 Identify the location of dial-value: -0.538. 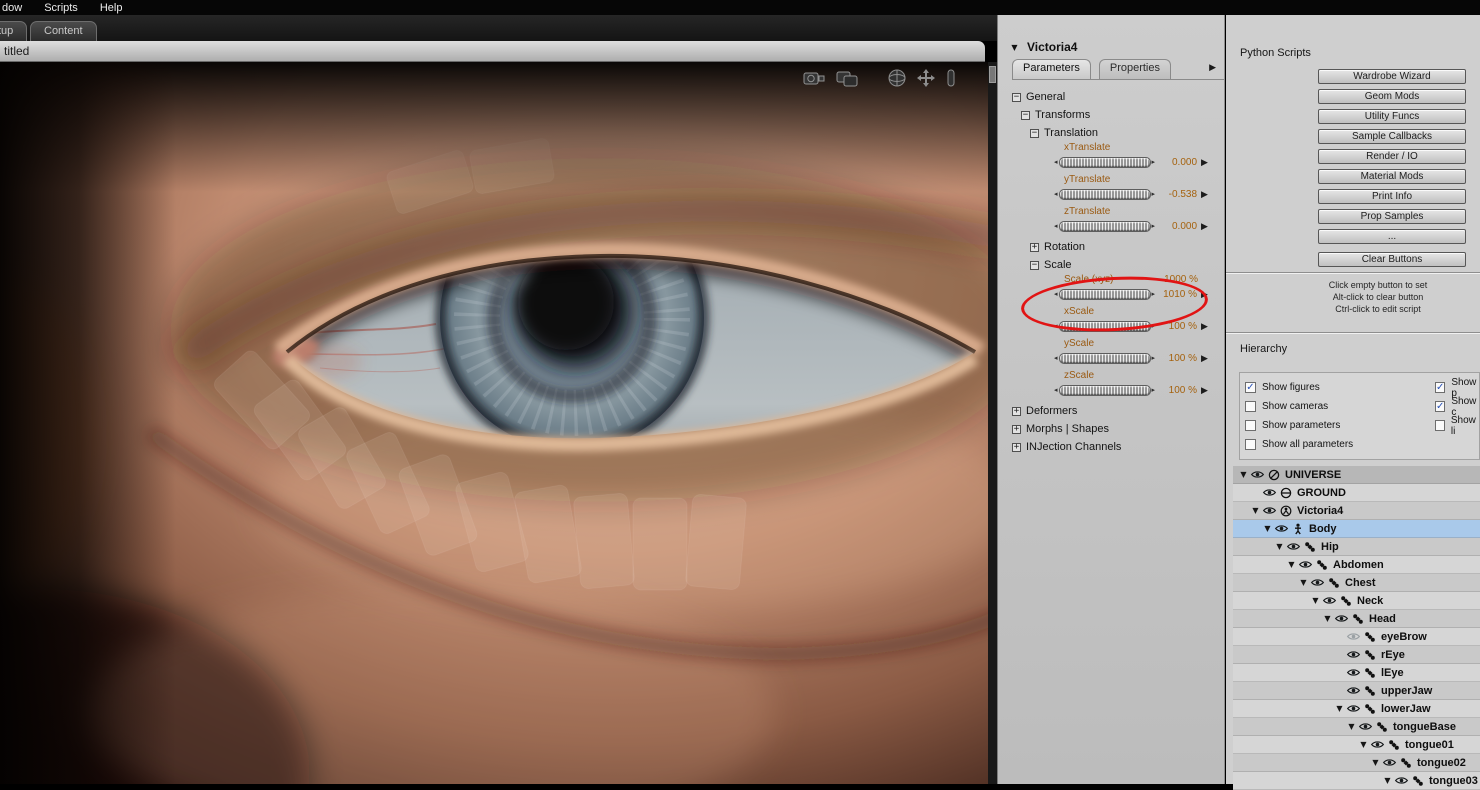
(1177, 194).